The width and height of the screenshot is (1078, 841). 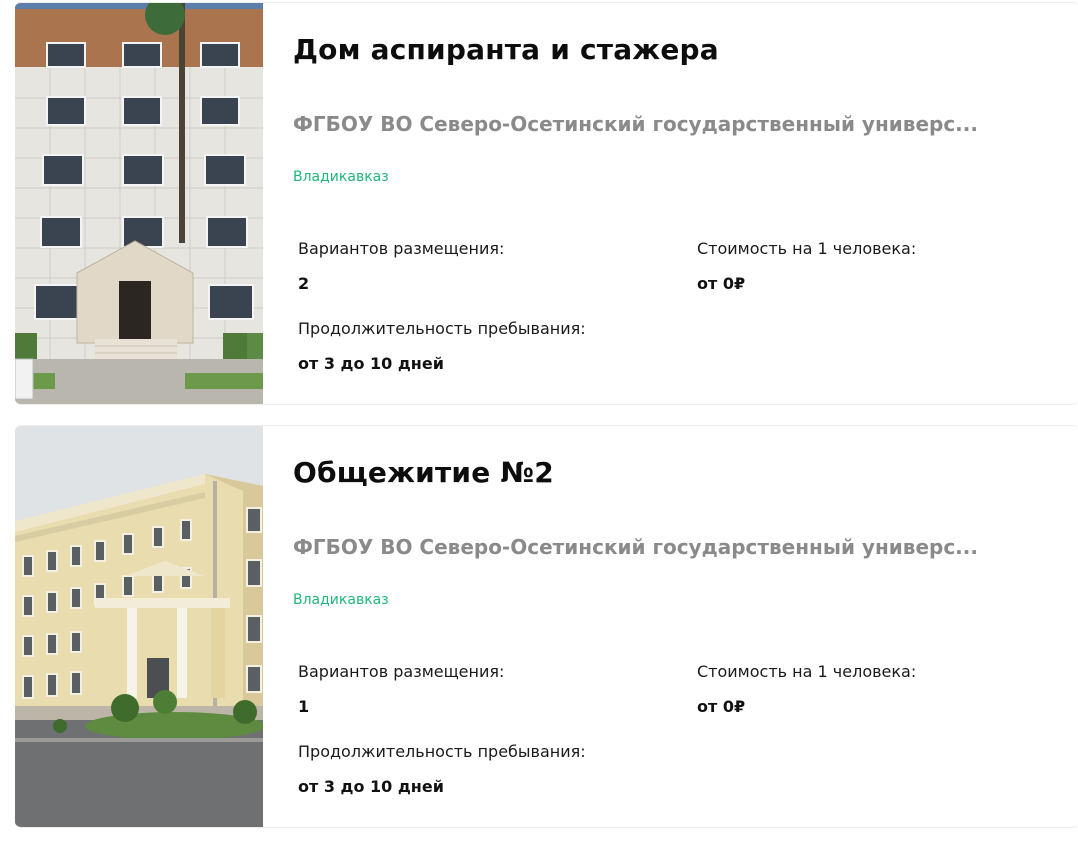 I want to click on placement-options-value: 1, so click(x=304, y=706).